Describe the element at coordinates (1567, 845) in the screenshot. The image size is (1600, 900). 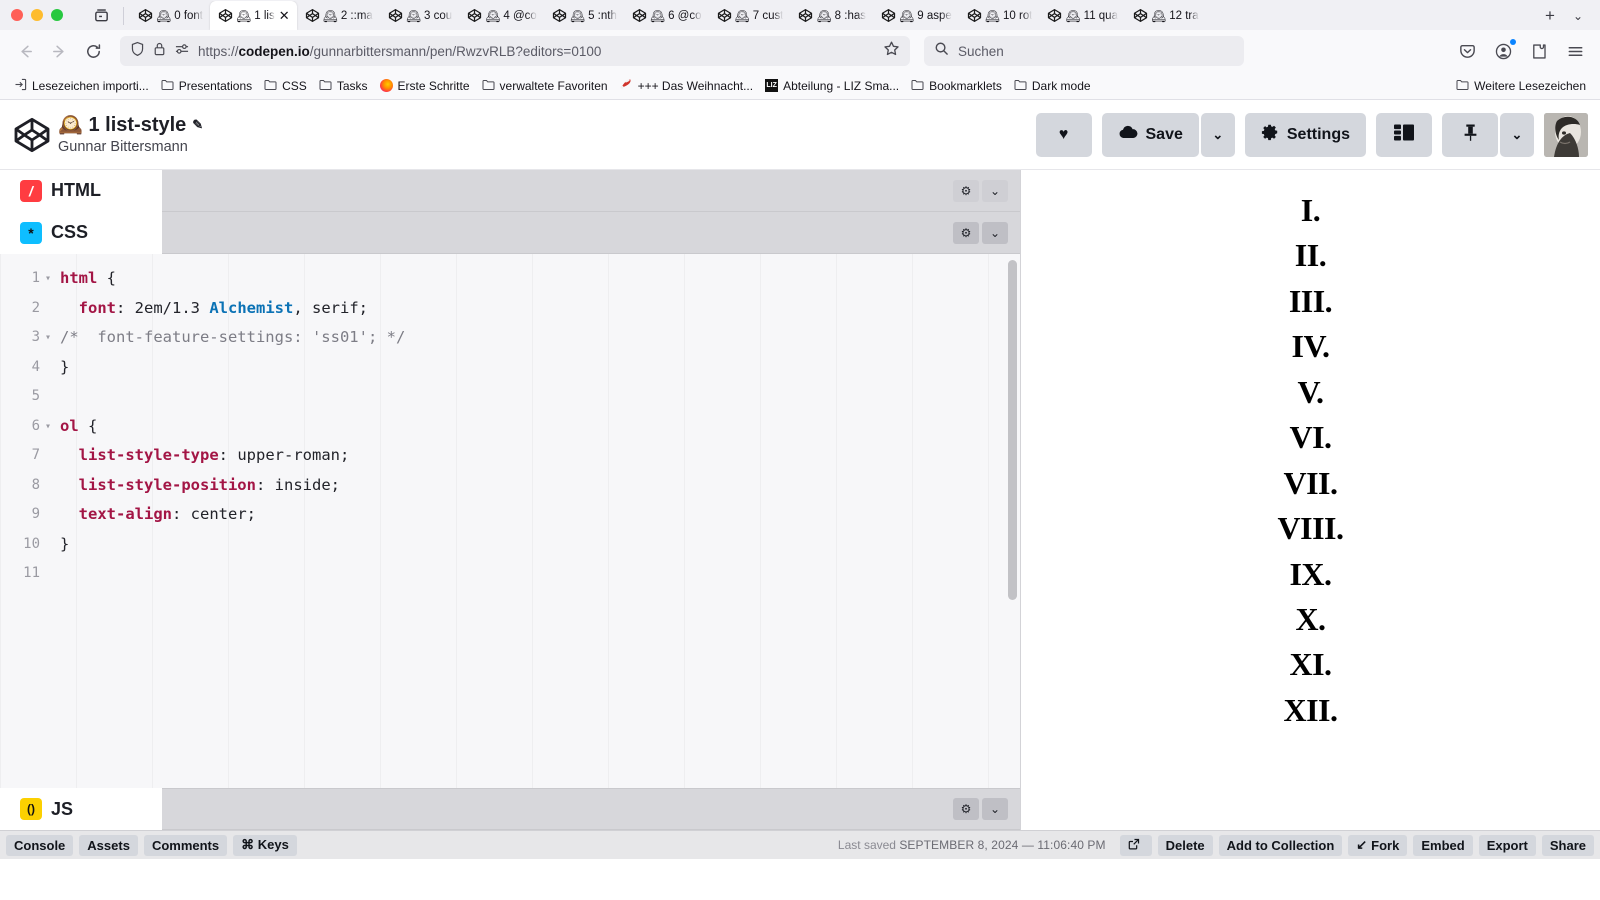
I see `bottom-bar-button: Share` at that location.